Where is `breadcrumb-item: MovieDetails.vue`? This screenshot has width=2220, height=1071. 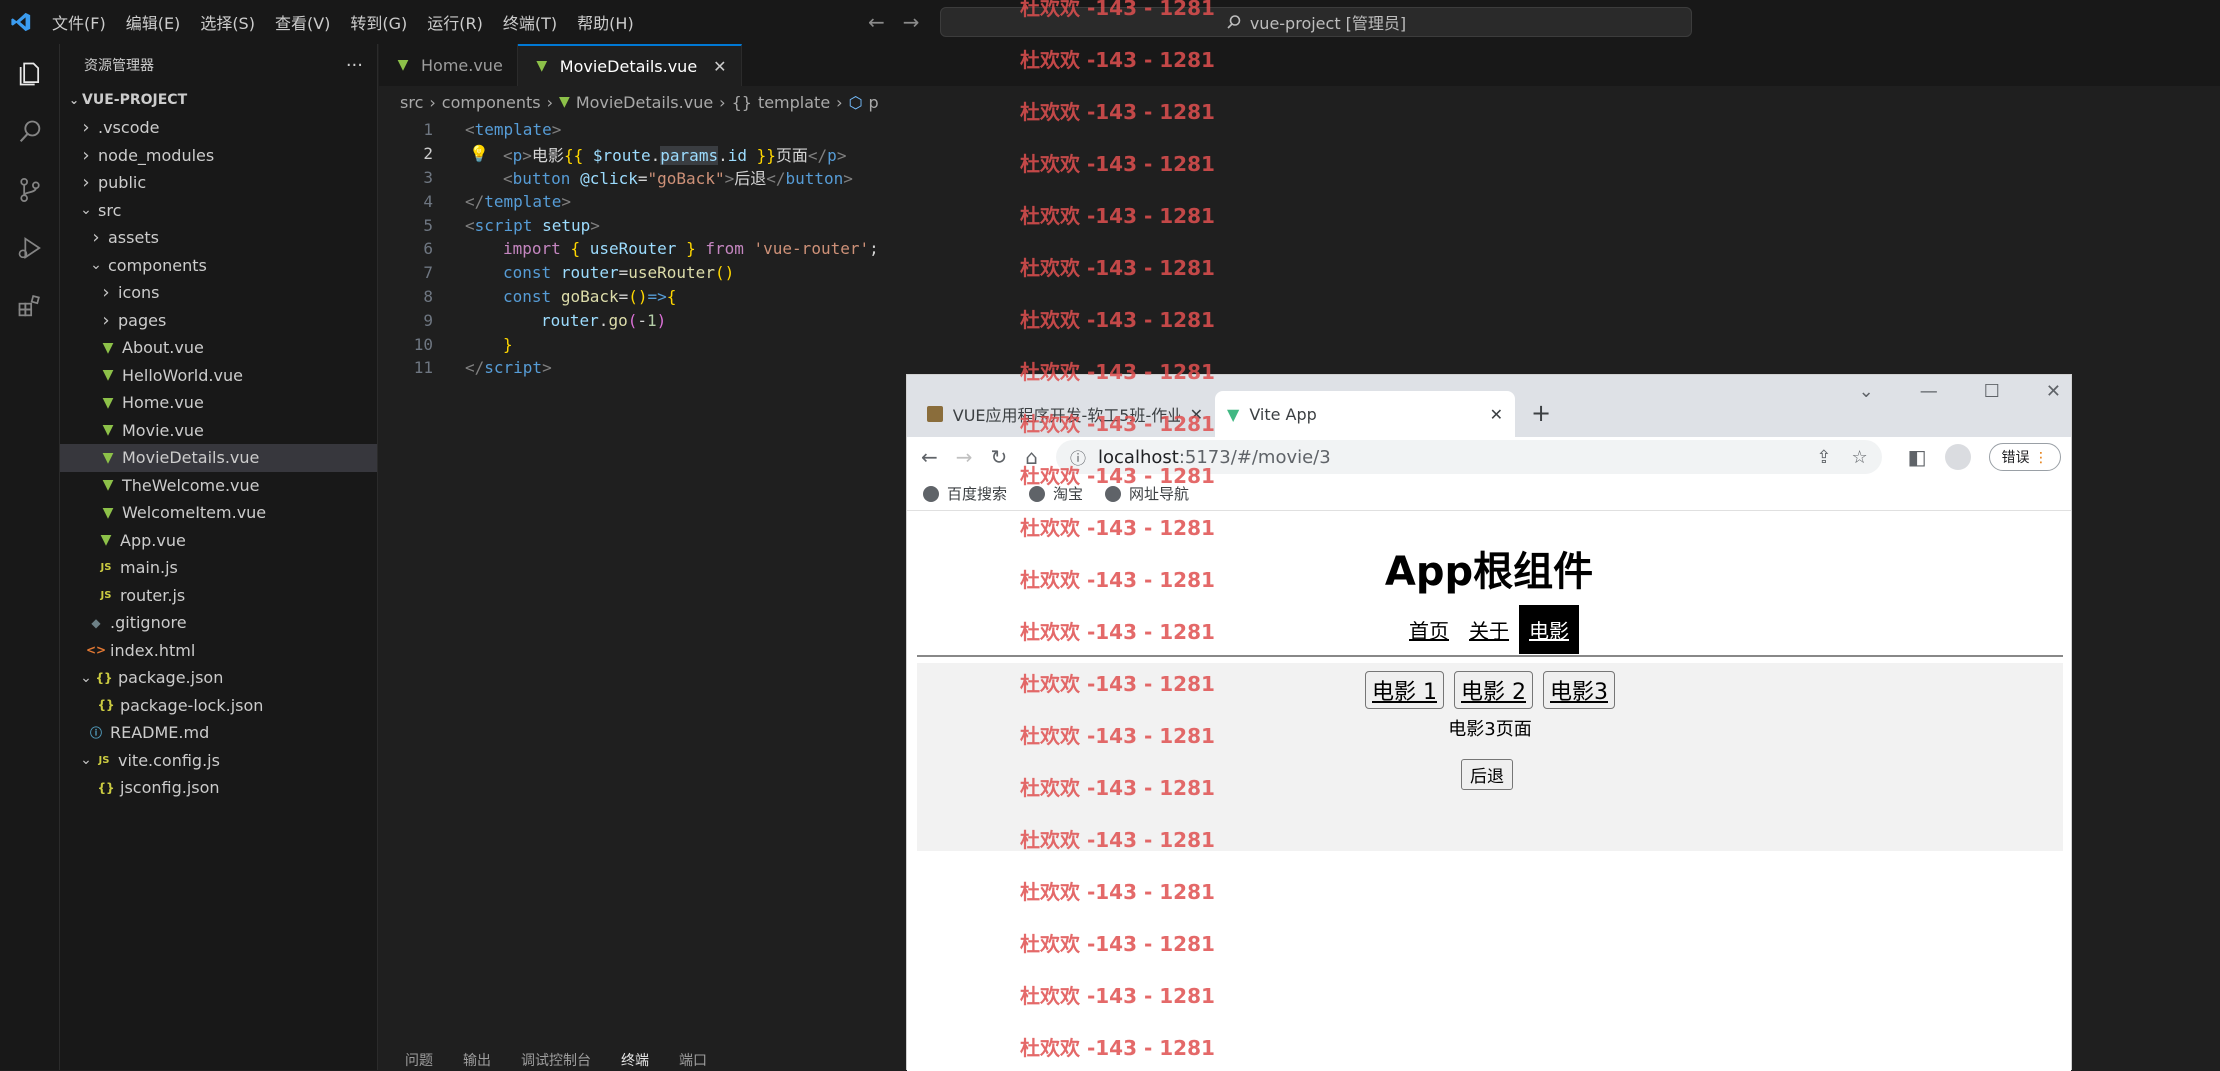
breadcrumb-item: MovieDetails.vue is located at coordinates (644, 102).